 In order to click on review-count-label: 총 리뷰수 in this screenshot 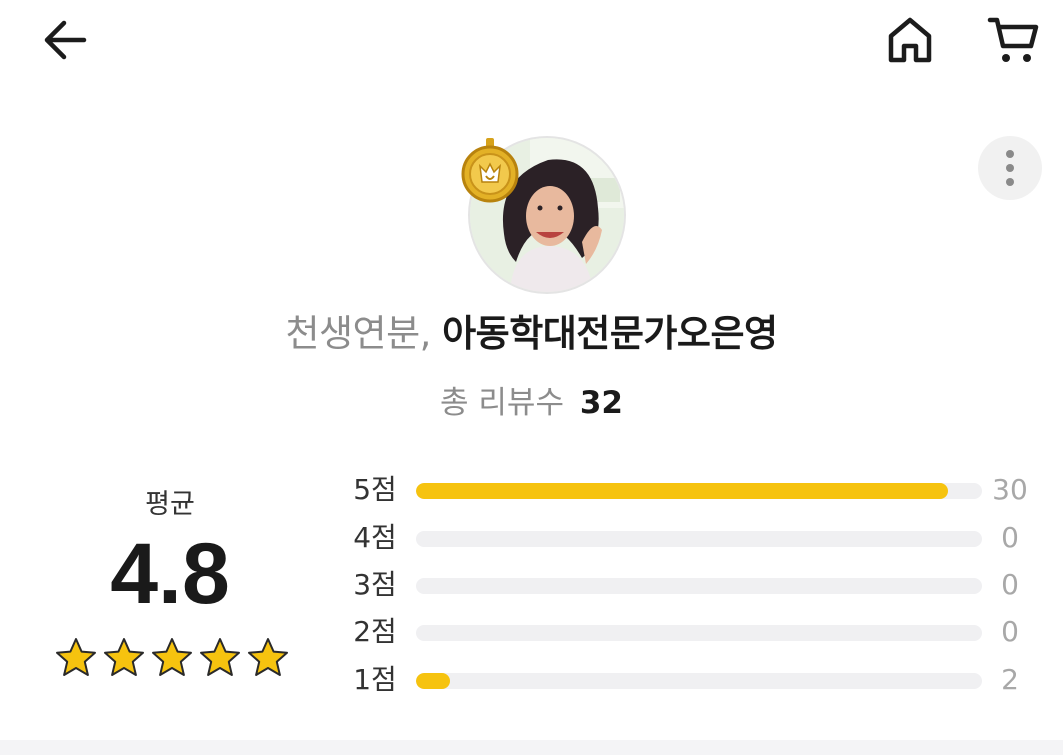, I will do `click(502, 403)`.